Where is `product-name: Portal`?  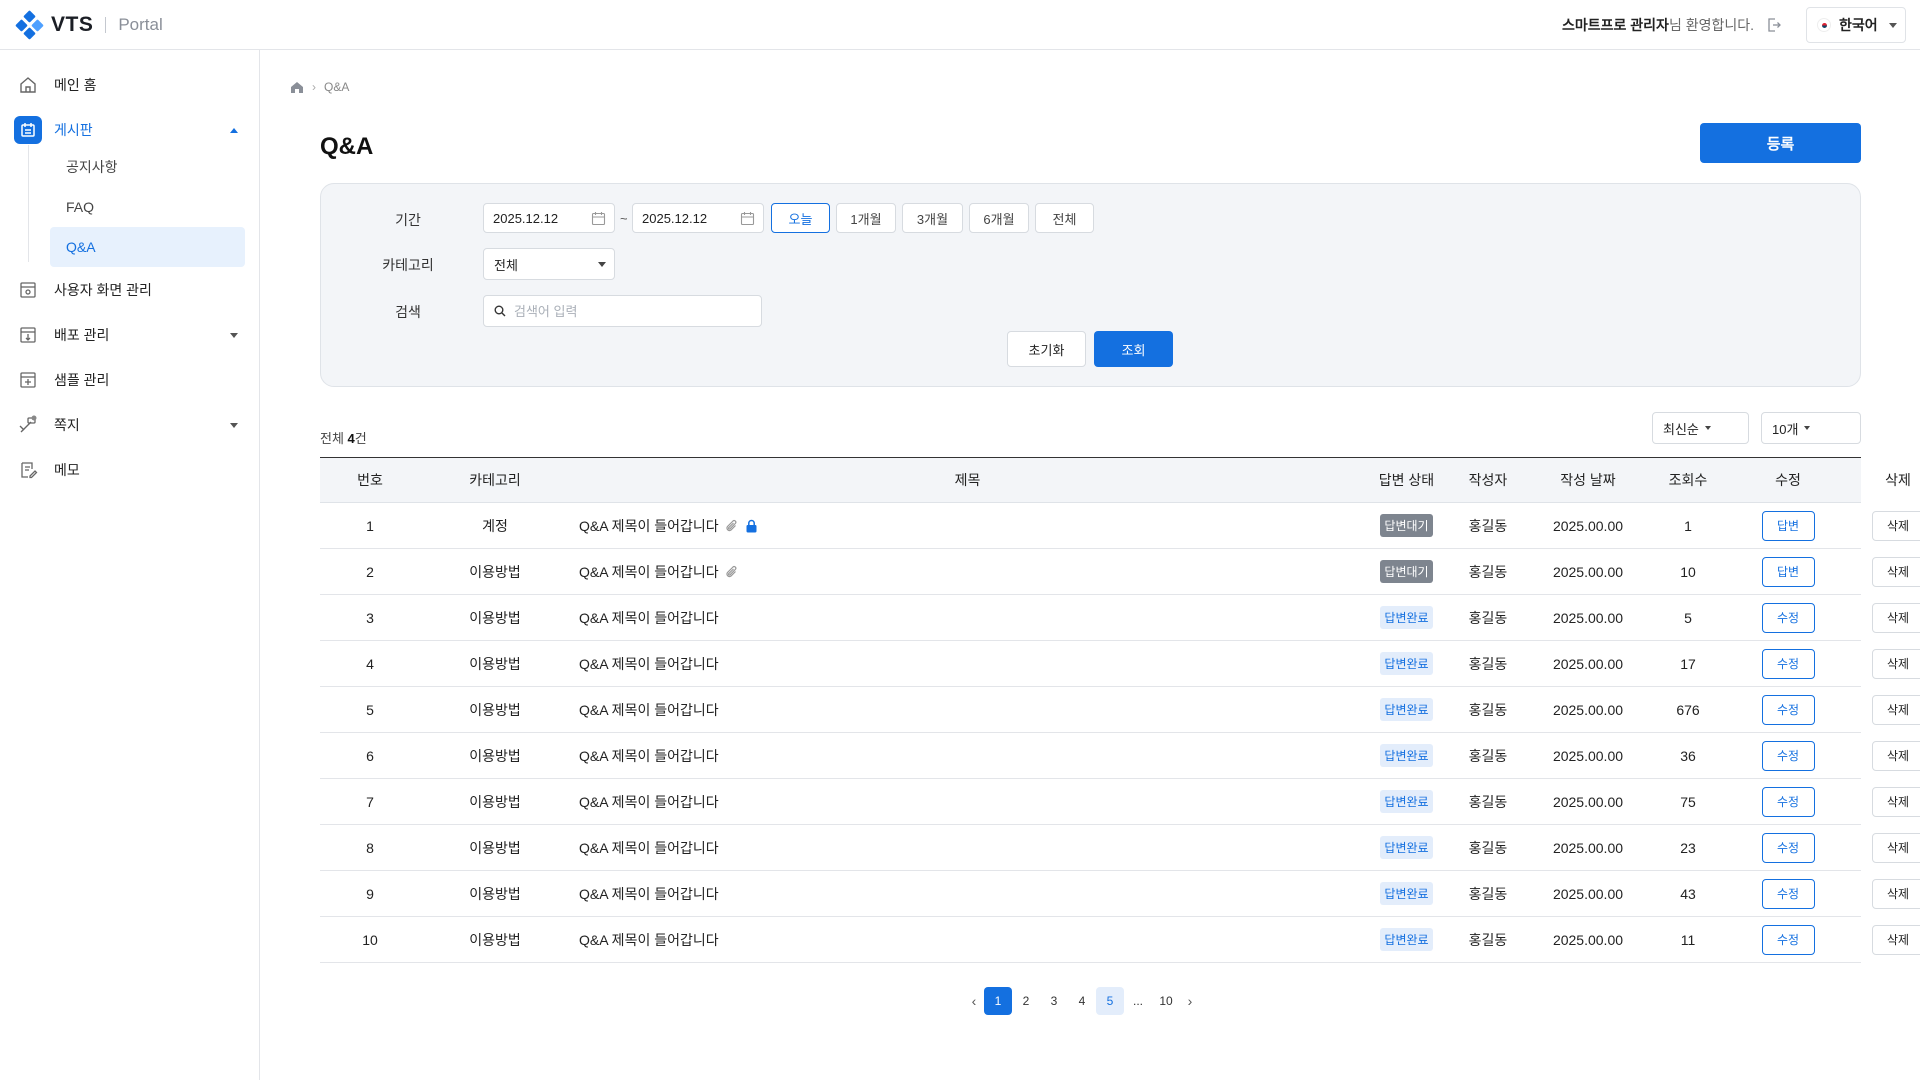
product-name: Portal is located at coordinates (140, 24).